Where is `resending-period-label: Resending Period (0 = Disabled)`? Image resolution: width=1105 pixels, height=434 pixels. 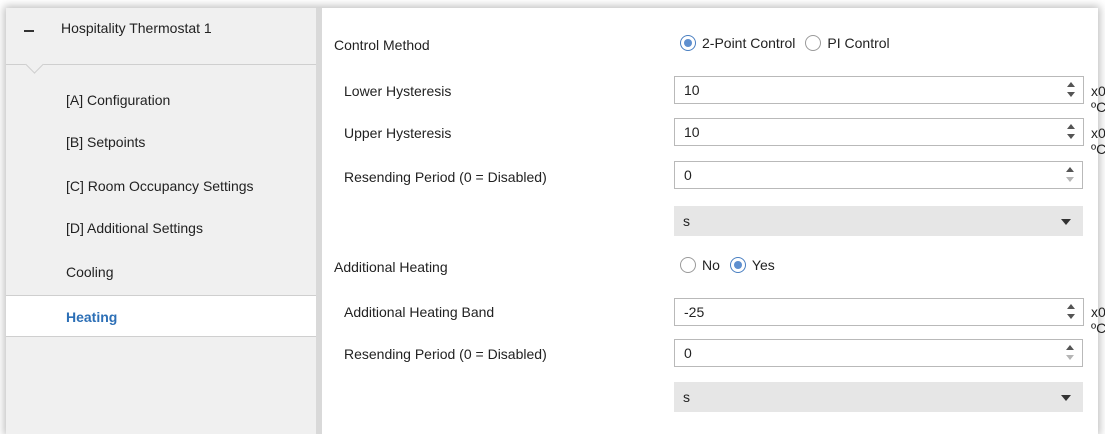 resending-period-label: Resending Period (0 = Disabled) is located at coordinates (445, 177).